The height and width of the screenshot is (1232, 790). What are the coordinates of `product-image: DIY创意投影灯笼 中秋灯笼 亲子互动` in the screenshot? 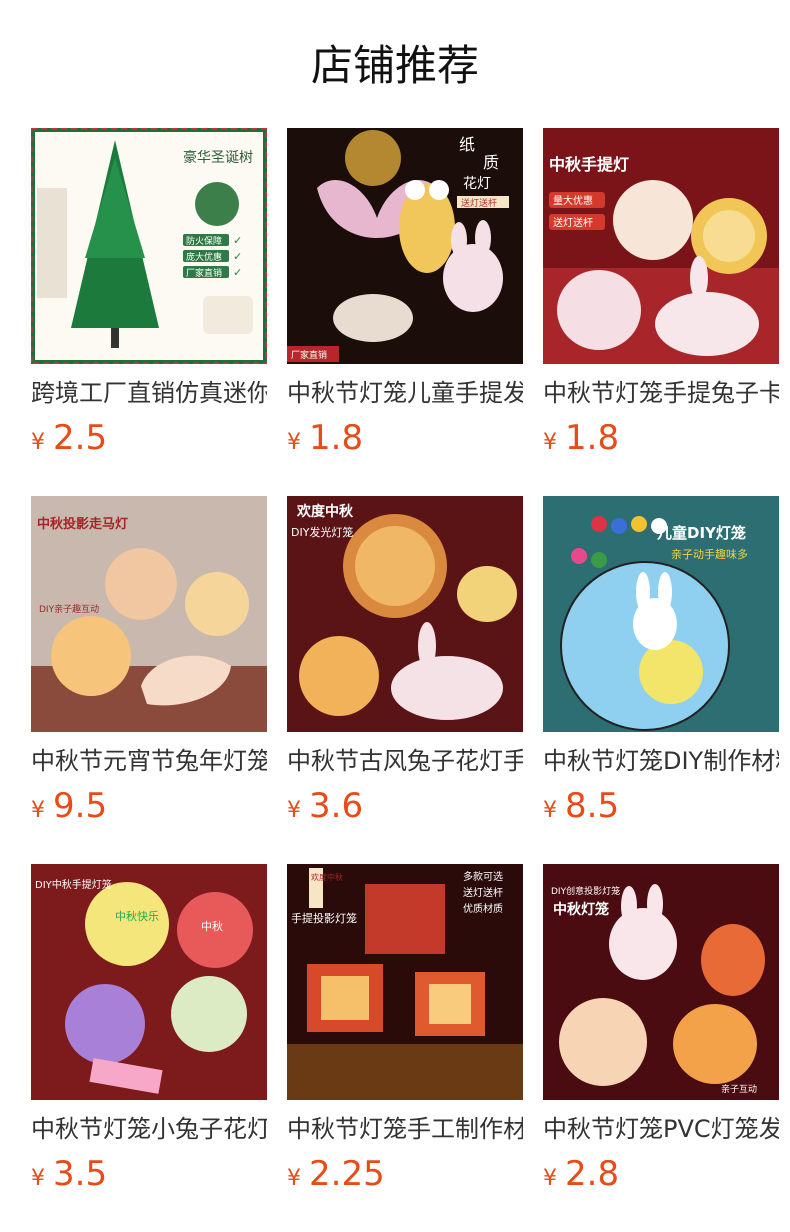 It's located at (661, 982).